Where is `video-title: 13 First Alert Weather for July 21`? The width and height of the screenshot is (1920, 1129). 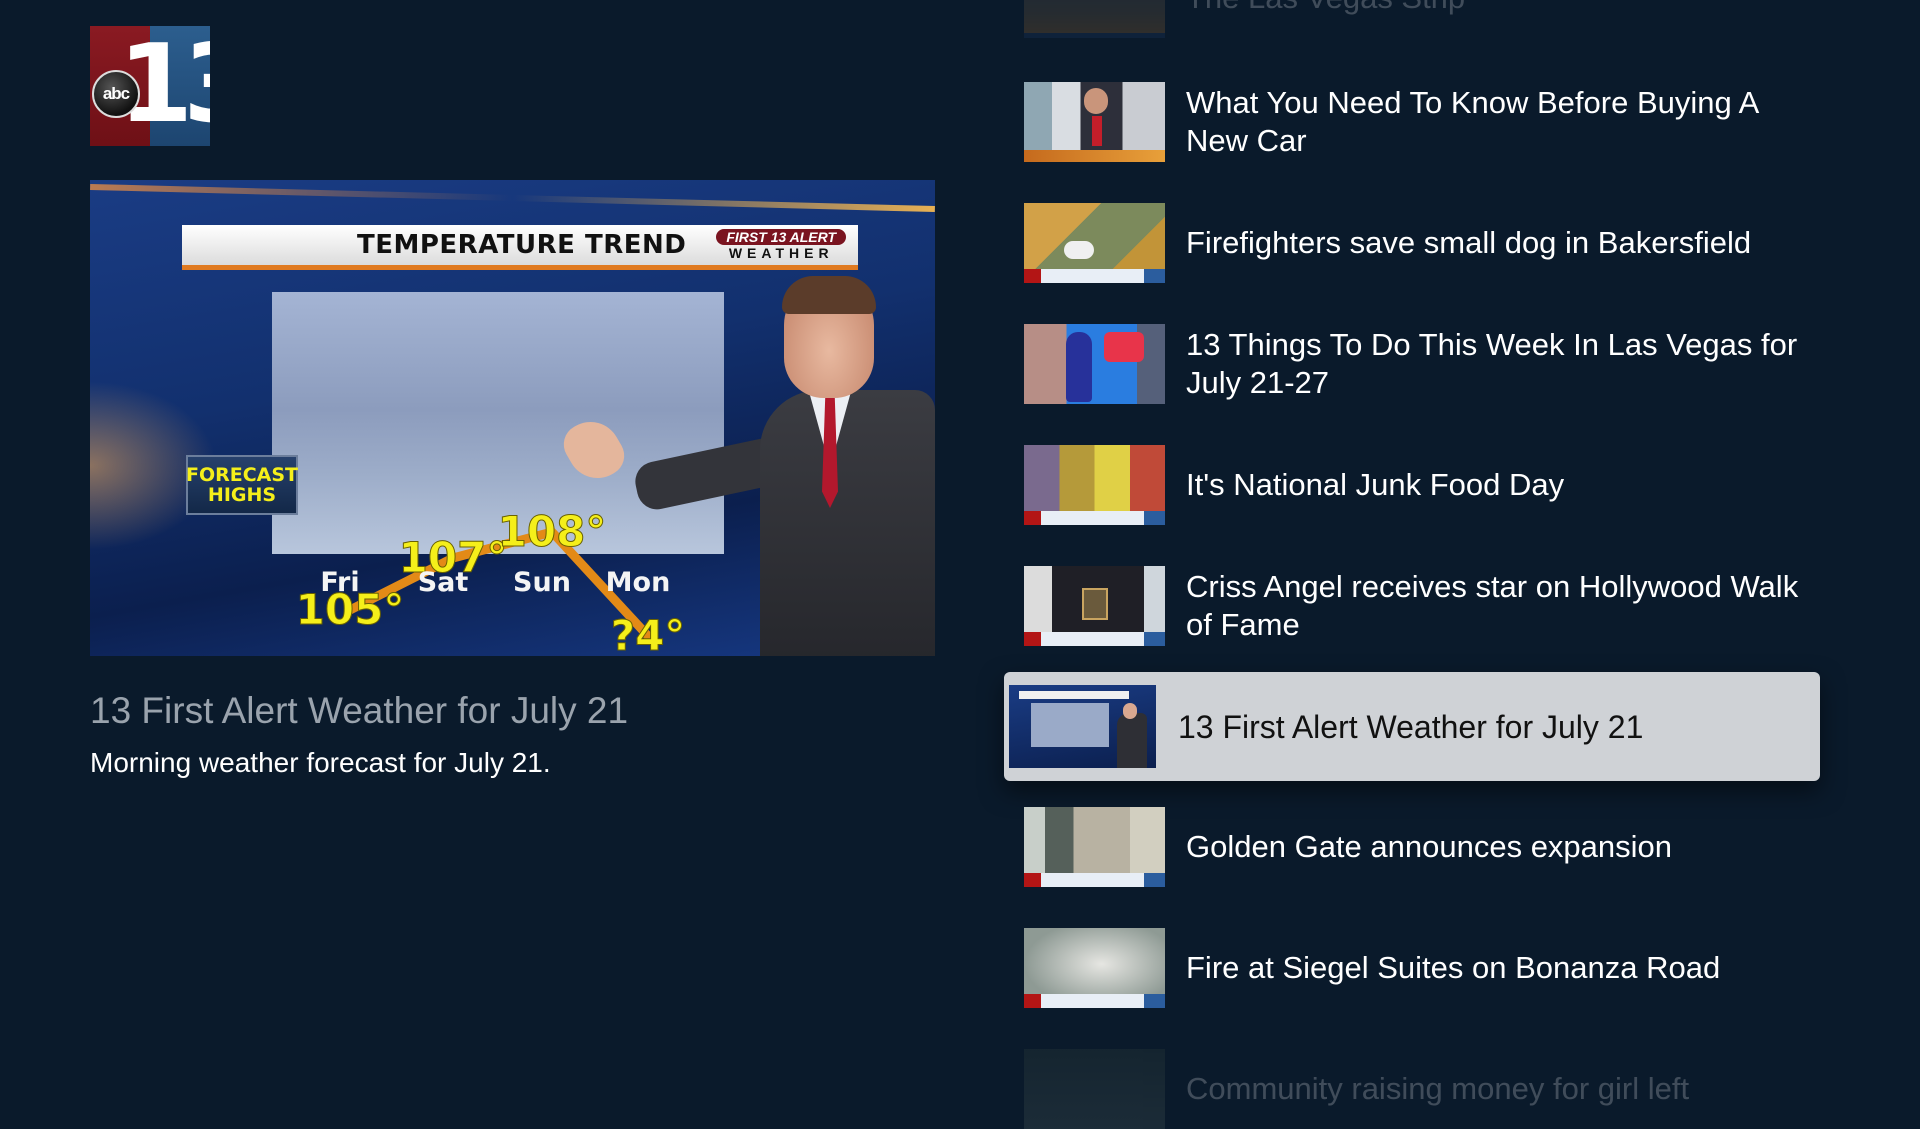 video-title: 13 First Alert Weather for July 21 is located at coordinates (1411, 726).